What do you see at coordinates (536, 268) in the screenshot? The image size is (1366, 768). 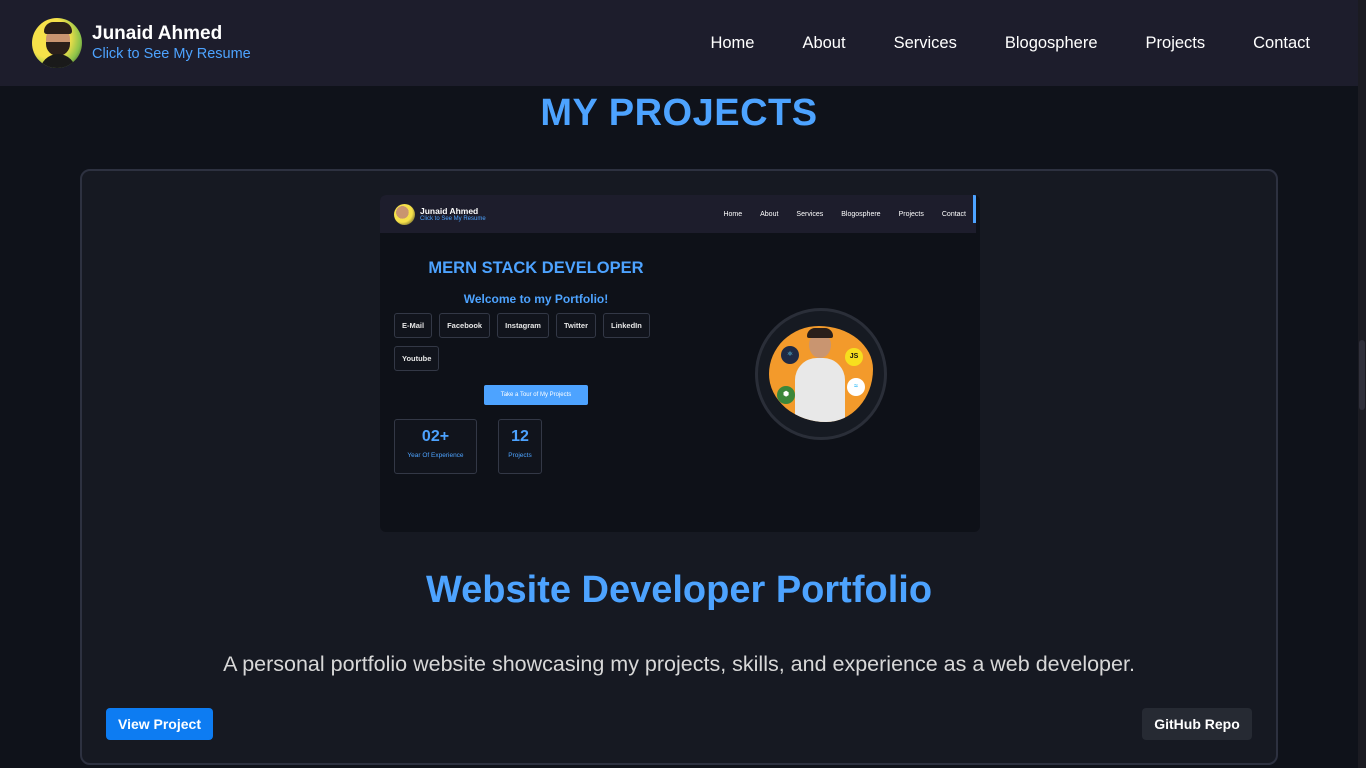 I see `preview-headline: MERN STACK DEVELOPER` at bounding box center [536, 268].